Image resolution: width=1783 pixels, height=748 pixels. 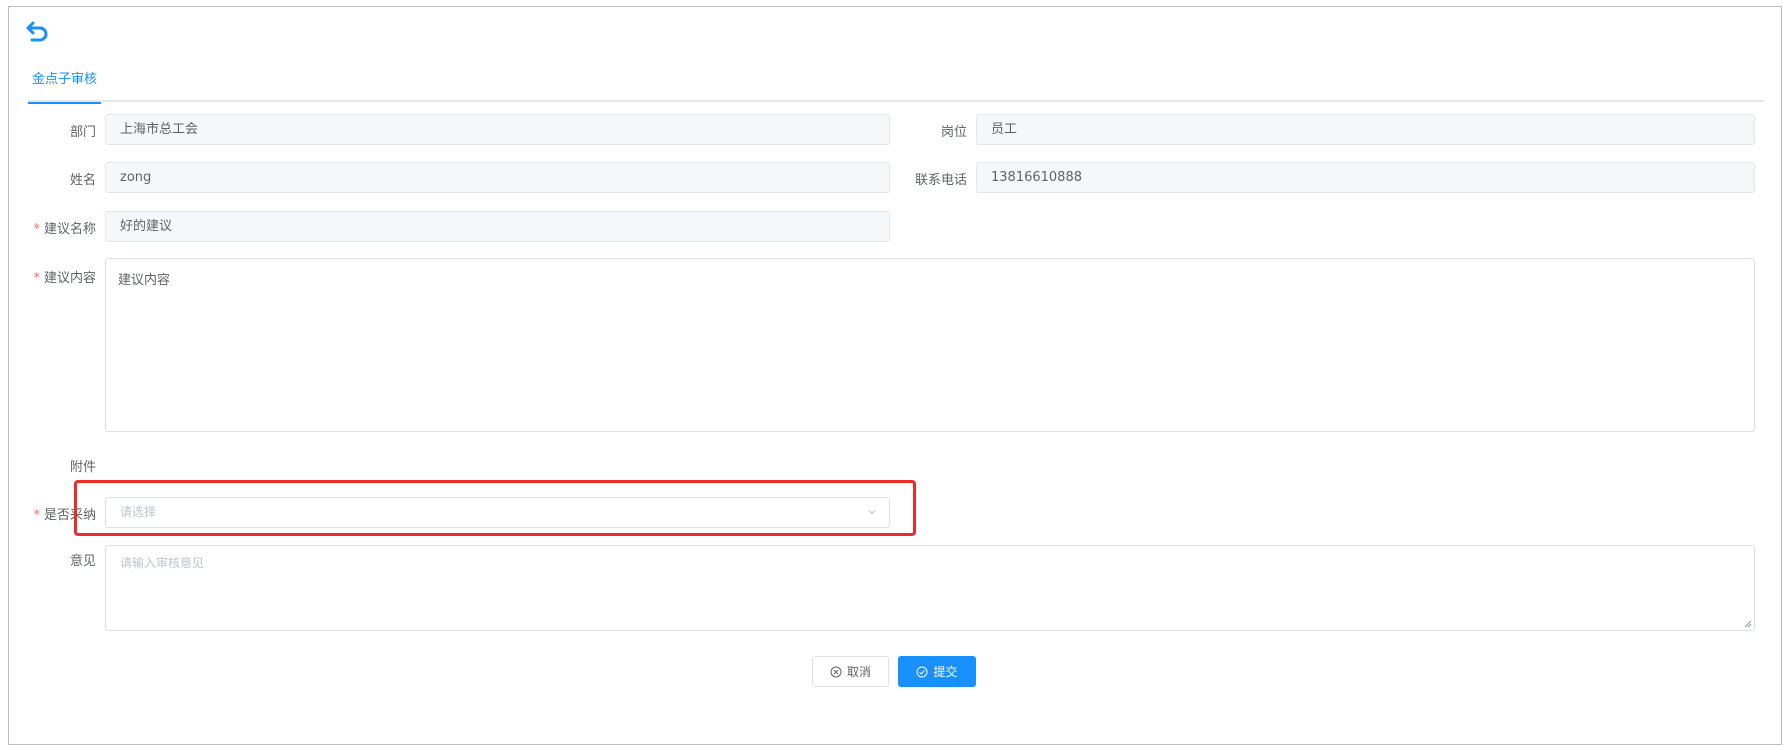 What do you see at coordinates (953, 132) in the screenshot?
I see `position-label: 岗位` at bounding box center [953, 132].